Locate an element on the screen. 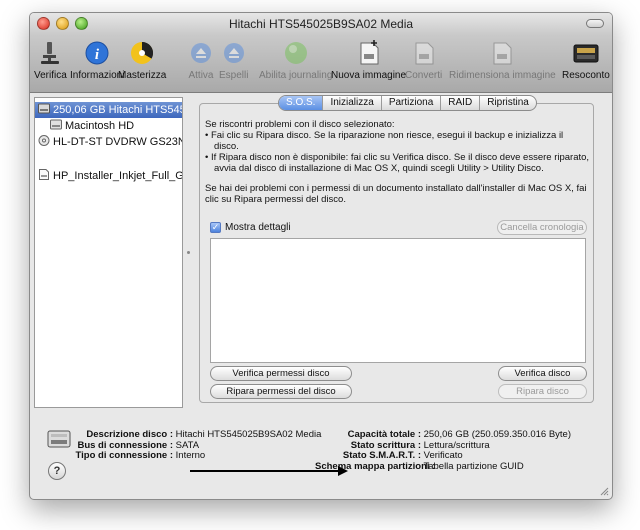 This screenshot has height=530, width=640. log-icon is located at coordinates (586, 53).